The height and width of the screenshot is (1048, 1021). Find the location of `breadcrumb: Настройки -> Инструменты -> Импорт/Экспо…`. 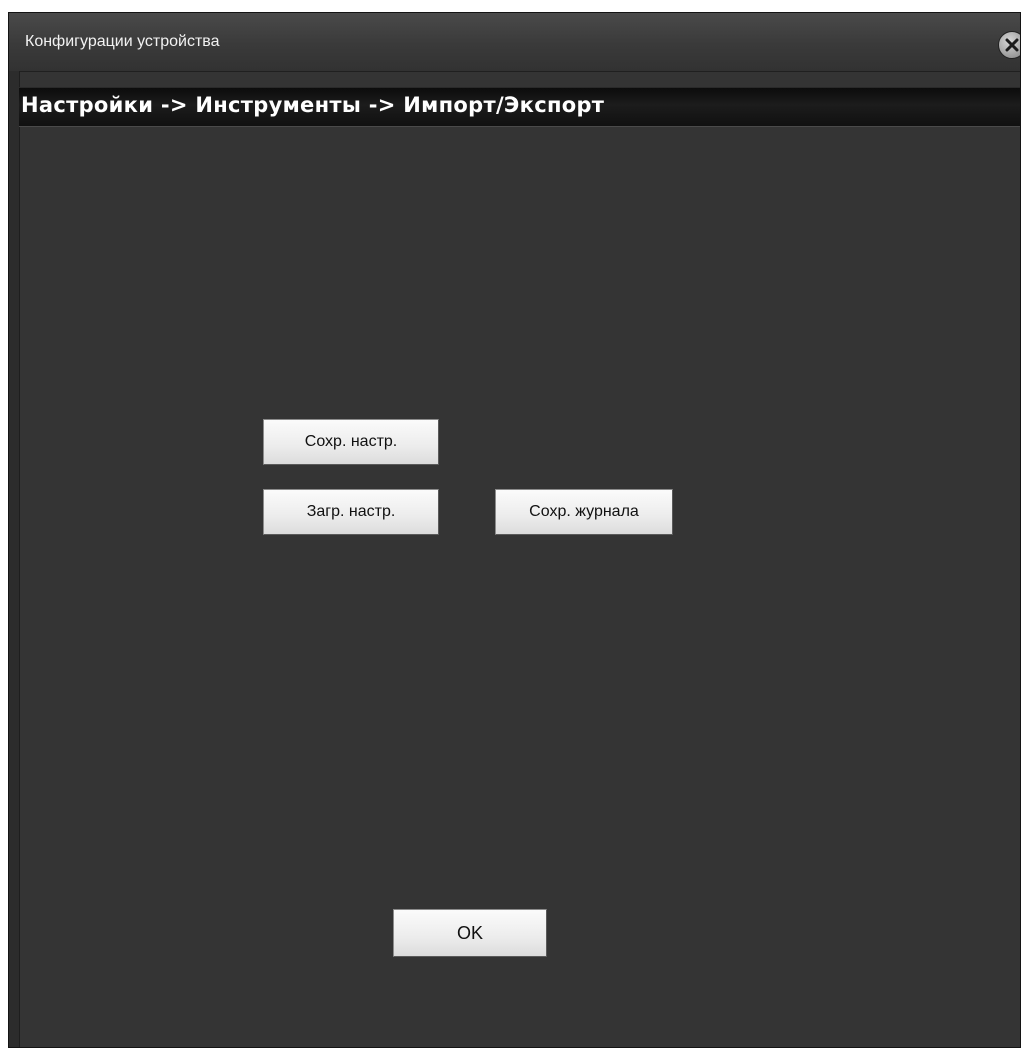

breadcrumb: Настройки -> Инструменты -> Импорт/Экспо… is located at coordinates (519, 107).